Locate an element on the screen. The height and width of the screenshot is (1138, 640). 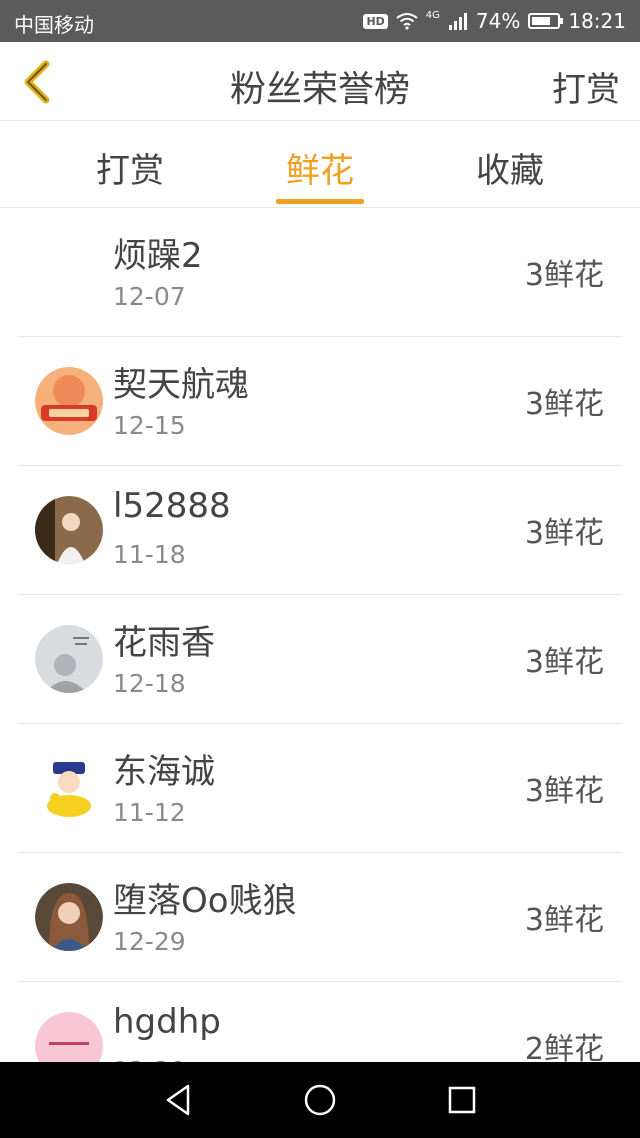
status-icons: HD 4G 74% 18:21 is located at coordinates (494, 21).